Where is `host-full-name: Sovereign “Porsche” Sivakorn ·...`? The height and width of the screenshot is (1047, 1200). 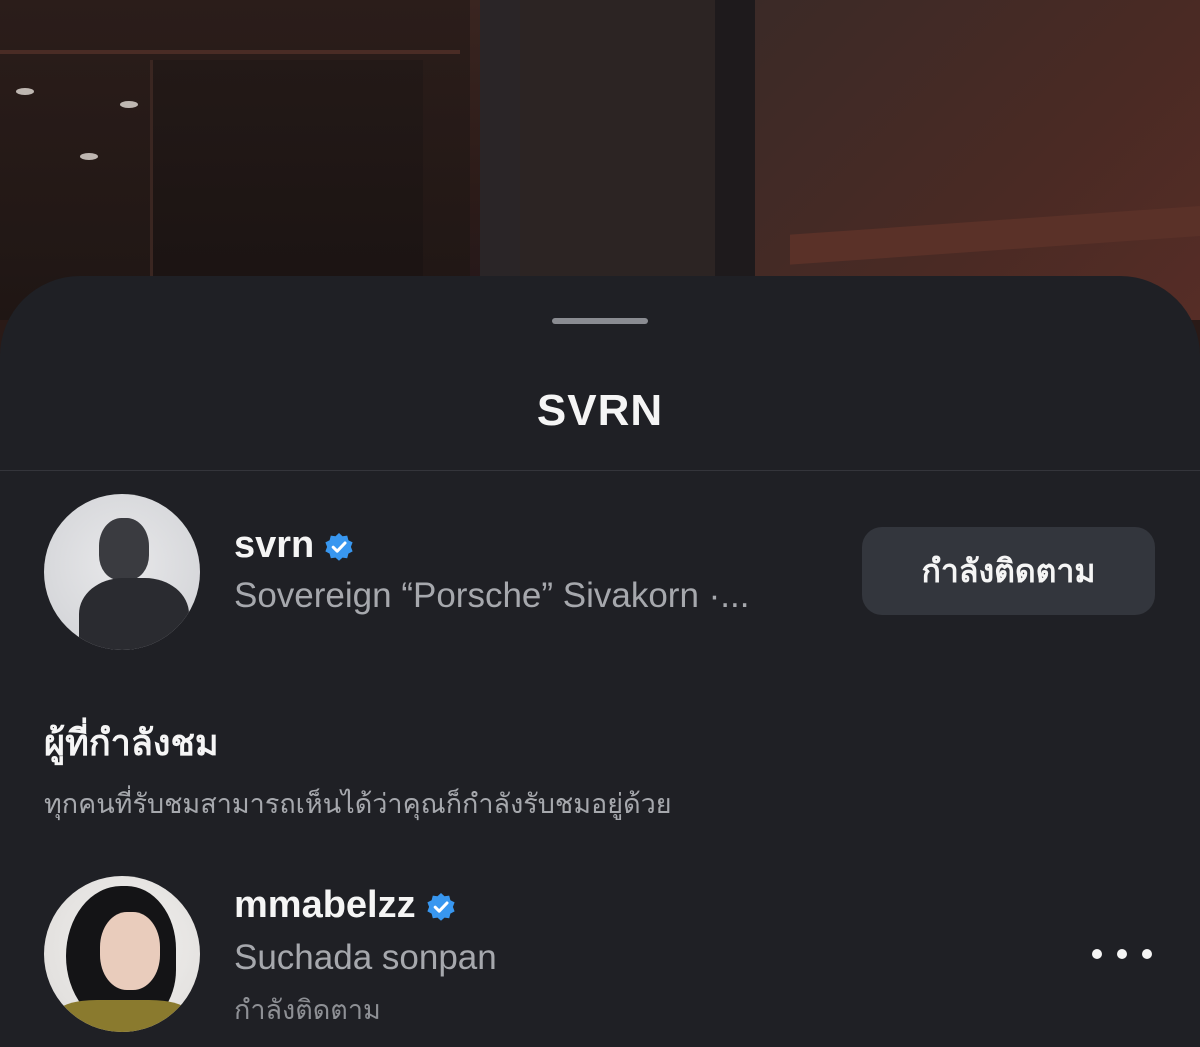
host-full-name: Sovereign “Porsche” Sivakorn ·... is located at coordinates (492, 595).